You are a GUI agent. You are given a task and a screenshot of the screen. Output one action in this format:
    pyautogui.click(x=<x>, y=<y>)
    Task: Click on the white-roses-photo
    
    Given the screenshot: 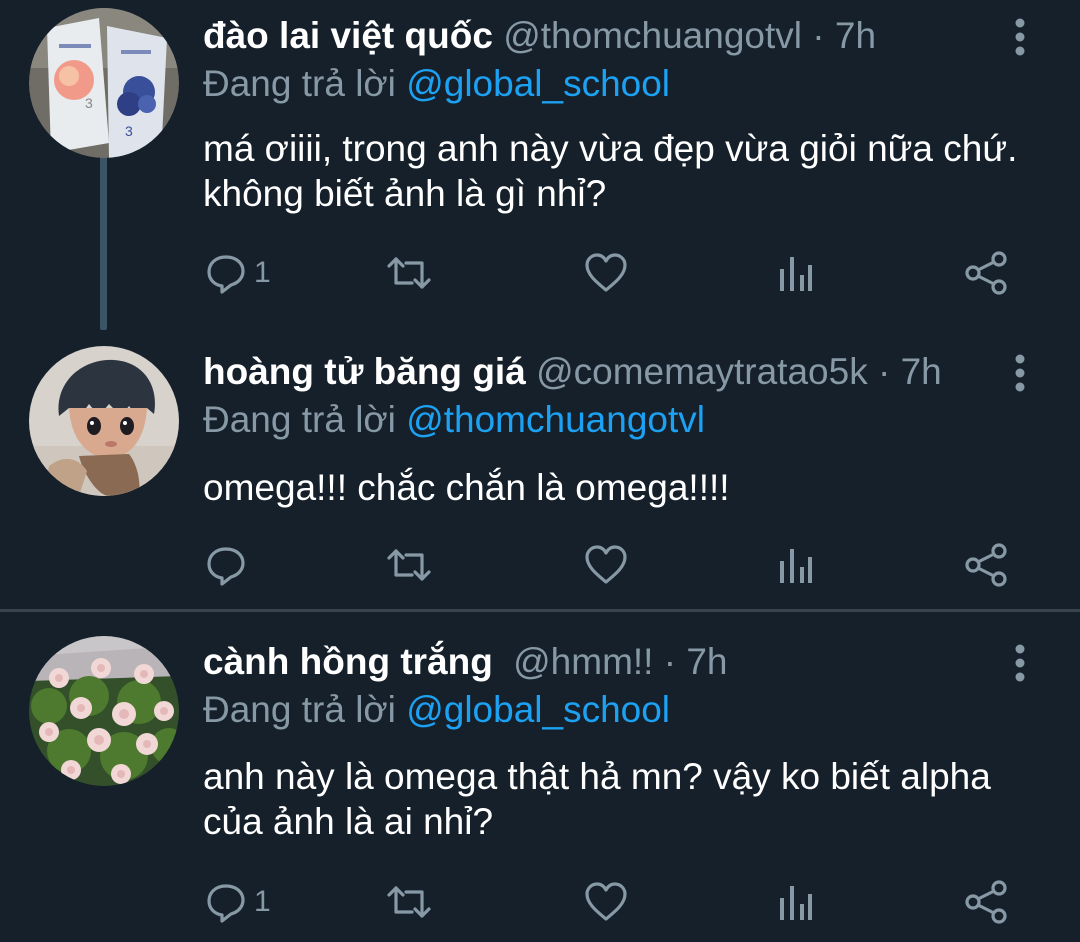 What is the action you would take?
    pyautogui.click(x=104, y=711)
    